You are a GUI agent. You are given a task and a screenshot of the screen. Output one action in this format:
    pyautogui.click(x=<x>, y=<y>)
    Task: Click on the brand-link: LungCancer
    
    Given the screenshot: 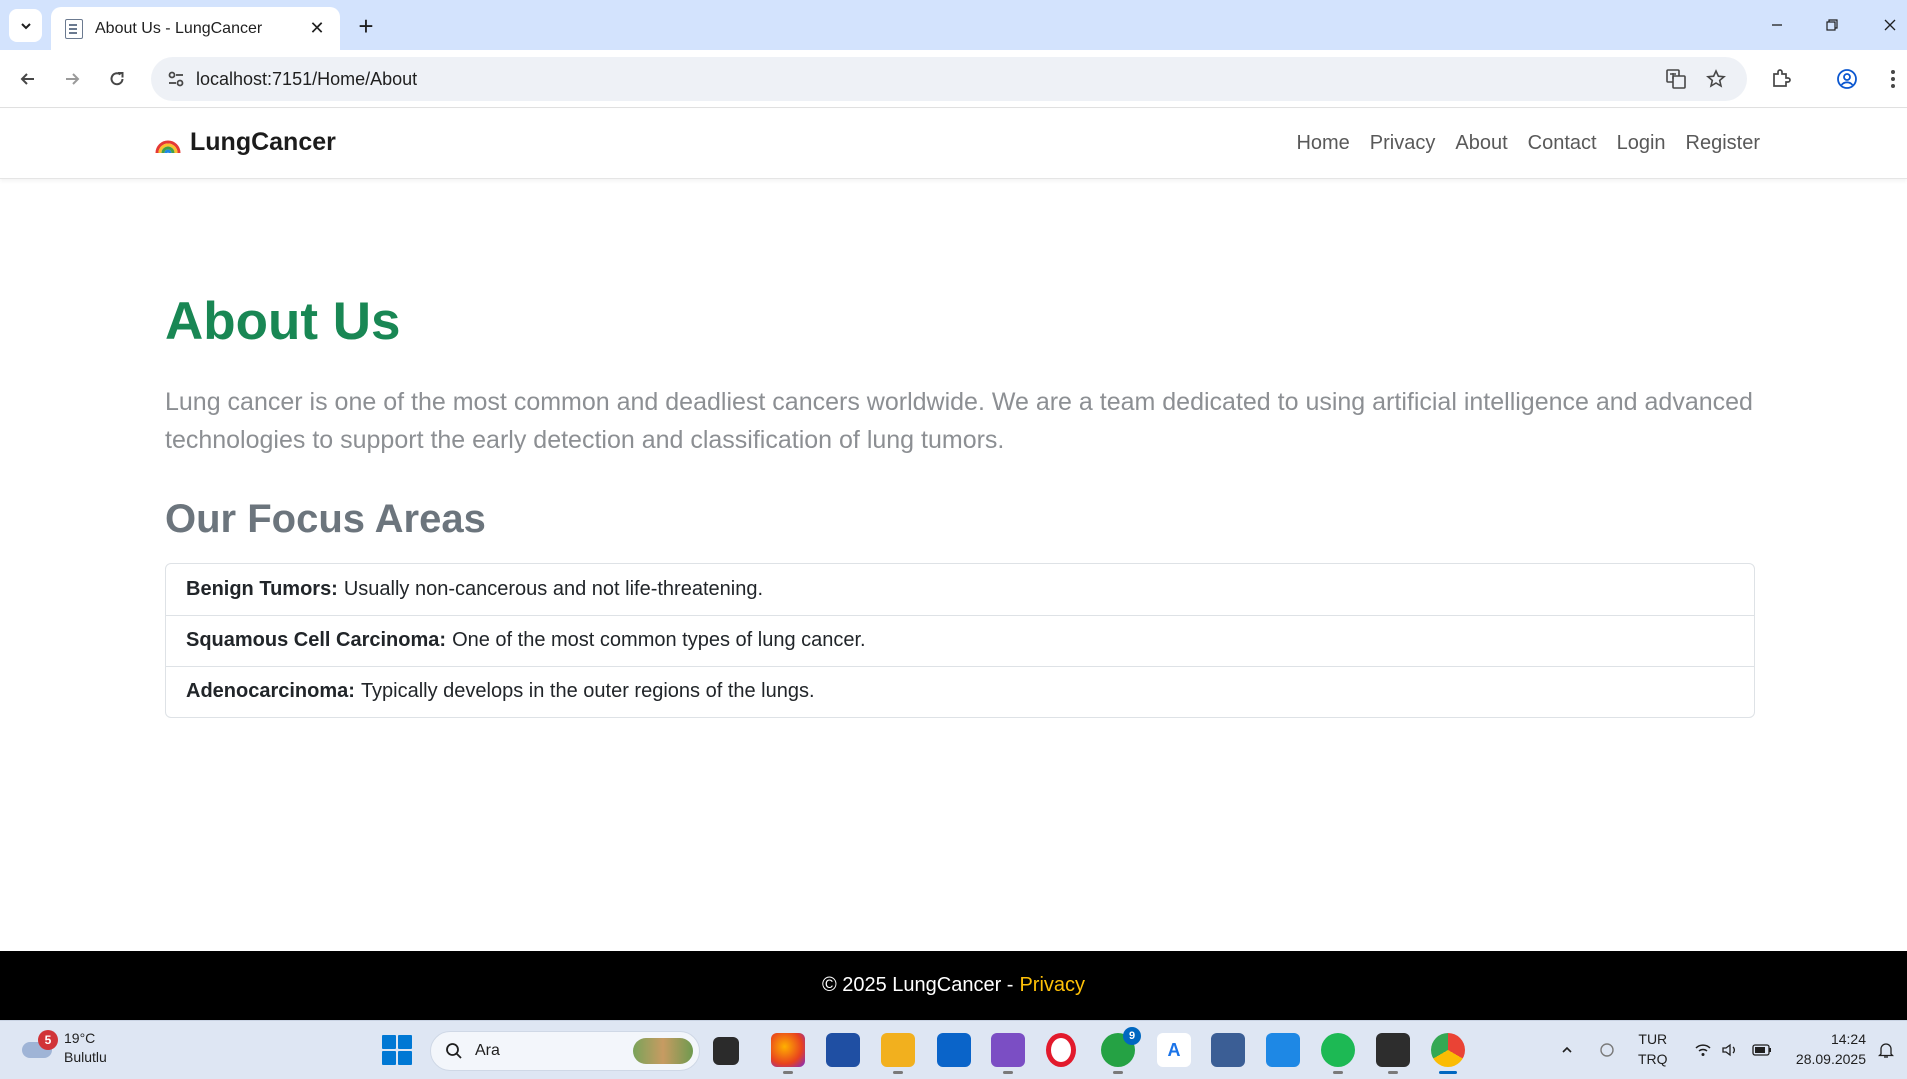 What is the action you would take?
    pyautogui.click(x=245, y=142)
    